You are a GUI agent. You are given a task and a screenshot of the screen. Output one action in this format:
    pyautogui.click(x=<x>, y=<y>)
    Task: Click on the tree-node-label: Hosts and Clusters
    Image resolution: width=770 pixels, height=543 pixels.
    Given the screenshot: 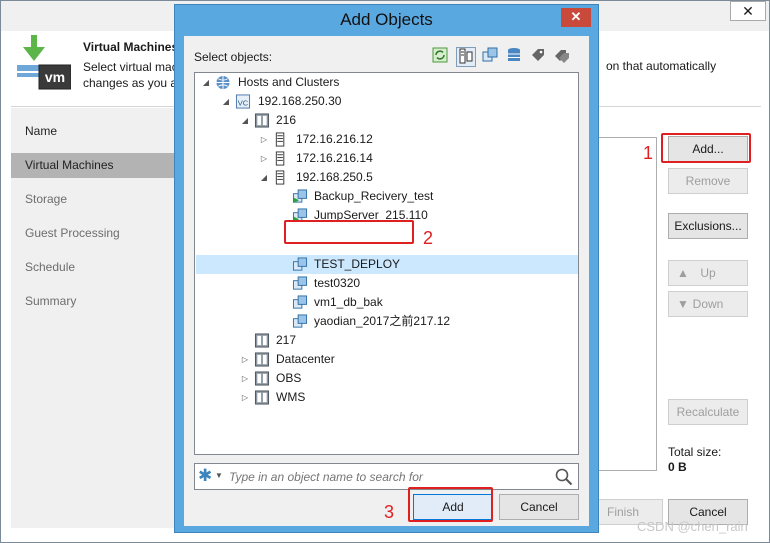 What is the action you would take?
    pyautogui.click(x=289, y=82)
    